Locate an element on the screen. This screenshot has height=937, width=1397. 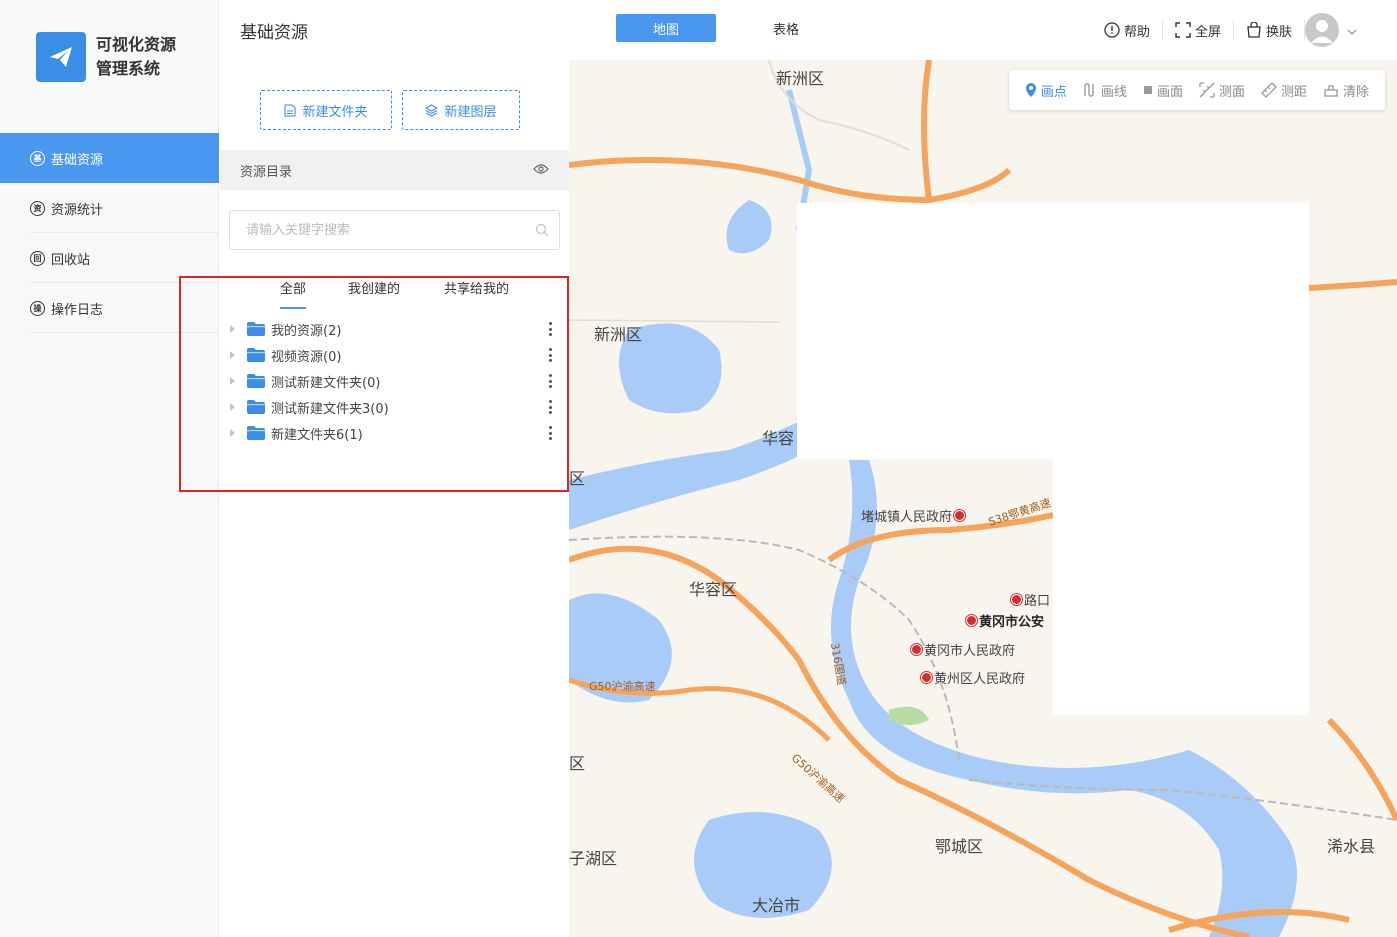
tree-node-label: 新建文件夹6(1) is located at coordinates (317, 435).